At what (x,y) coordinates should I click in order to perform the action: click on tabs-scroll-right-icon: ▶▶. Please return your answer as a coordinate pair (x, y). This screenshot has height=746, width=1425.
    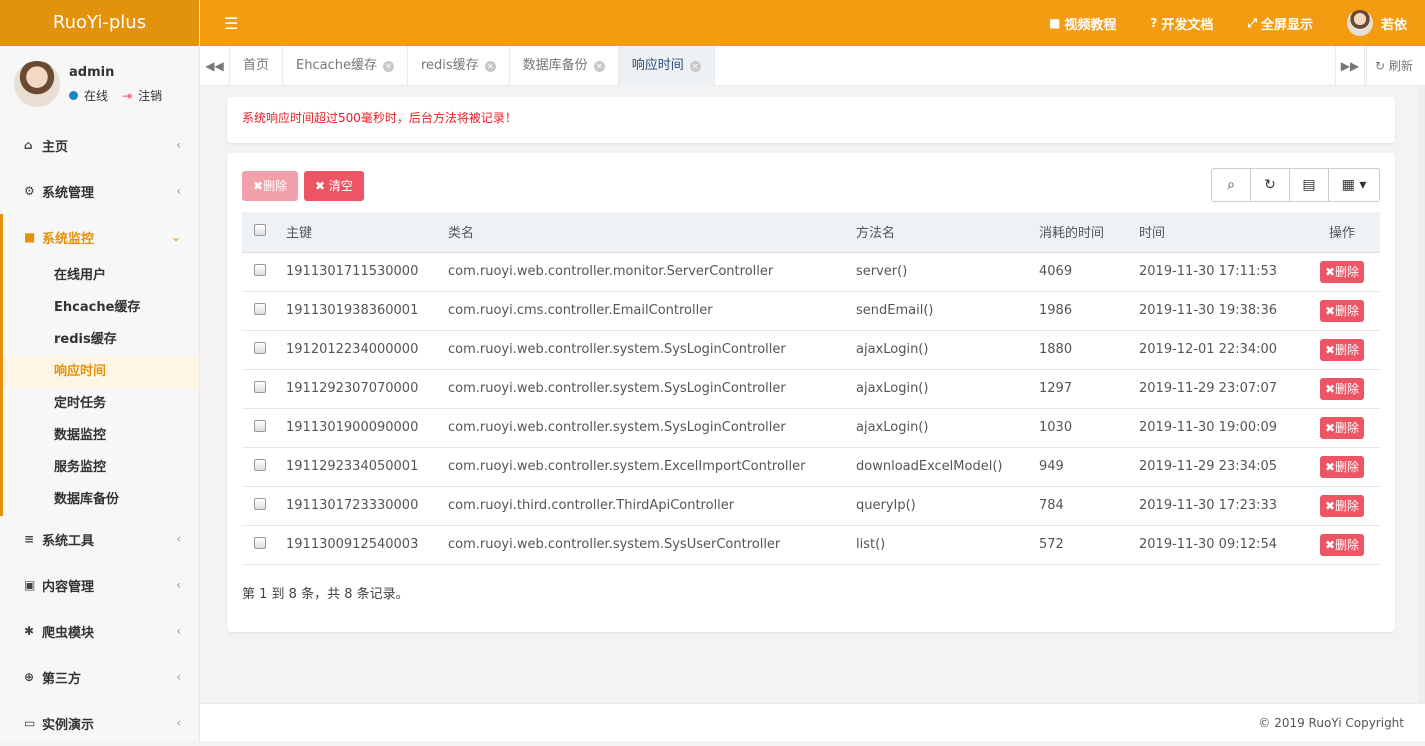
    Looking at the image, I should click on (1350, 66).